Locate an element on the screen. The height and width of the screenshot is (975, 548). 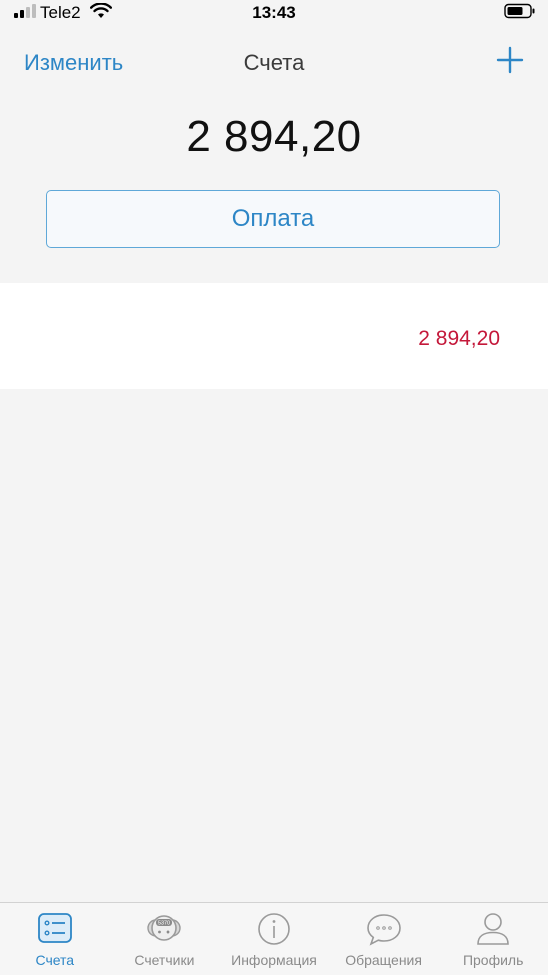
tab-profile: Профиль is located at coordinates (493, 939).